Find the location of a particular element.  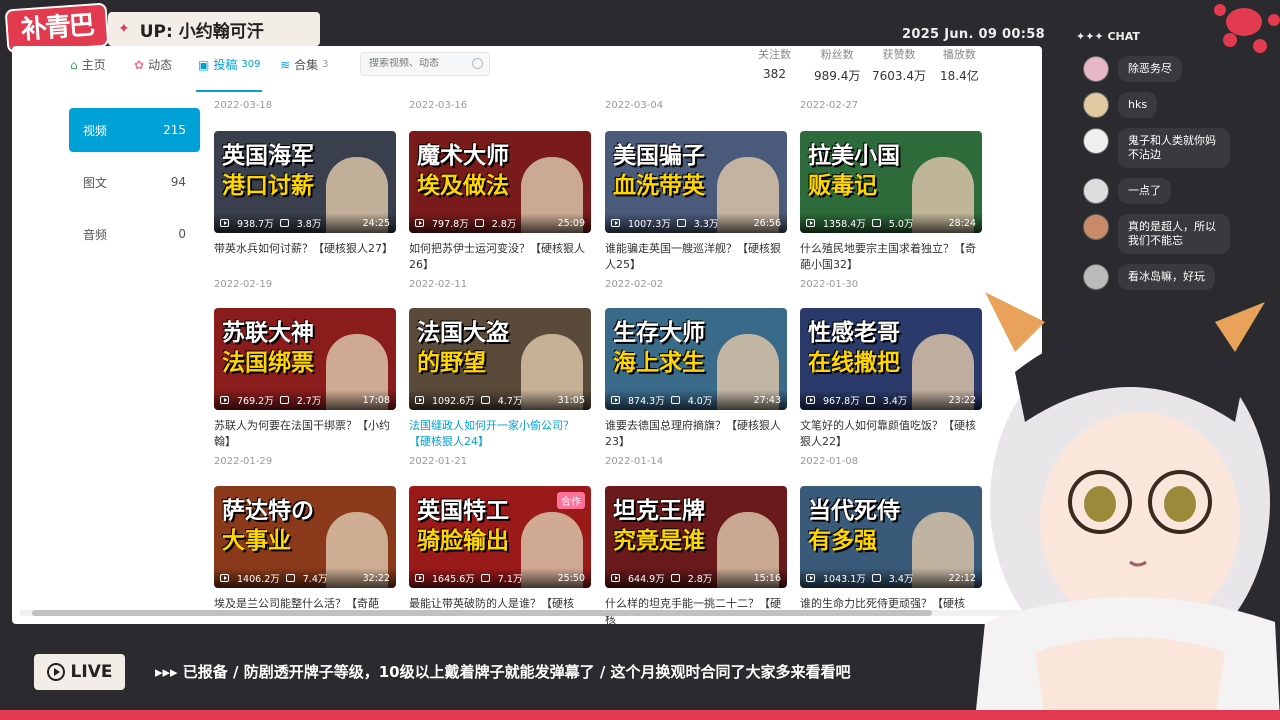

video-meta-bar: 644.9万 2.8万 15:16 is located at coordinates (696, 578).